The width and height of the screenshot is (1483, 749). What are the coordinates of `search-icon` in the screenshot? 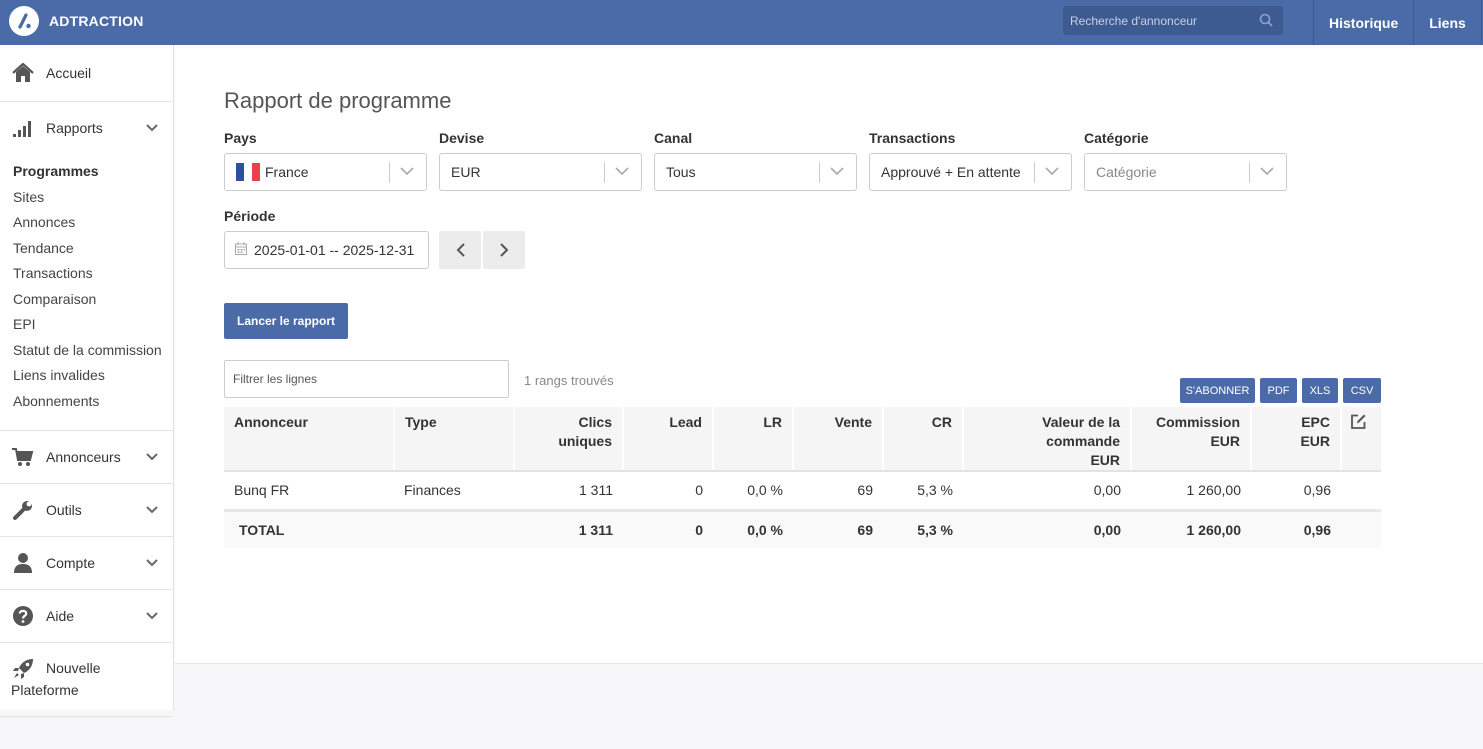 It's located at (1266, 20).